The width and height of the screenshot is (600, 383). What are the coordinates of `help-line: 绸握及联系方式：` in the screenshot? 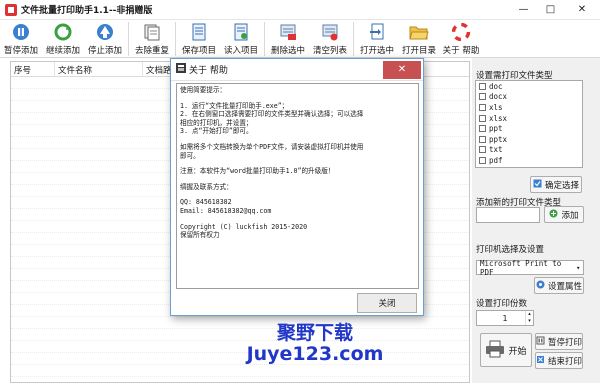 It's located at (206, 186).